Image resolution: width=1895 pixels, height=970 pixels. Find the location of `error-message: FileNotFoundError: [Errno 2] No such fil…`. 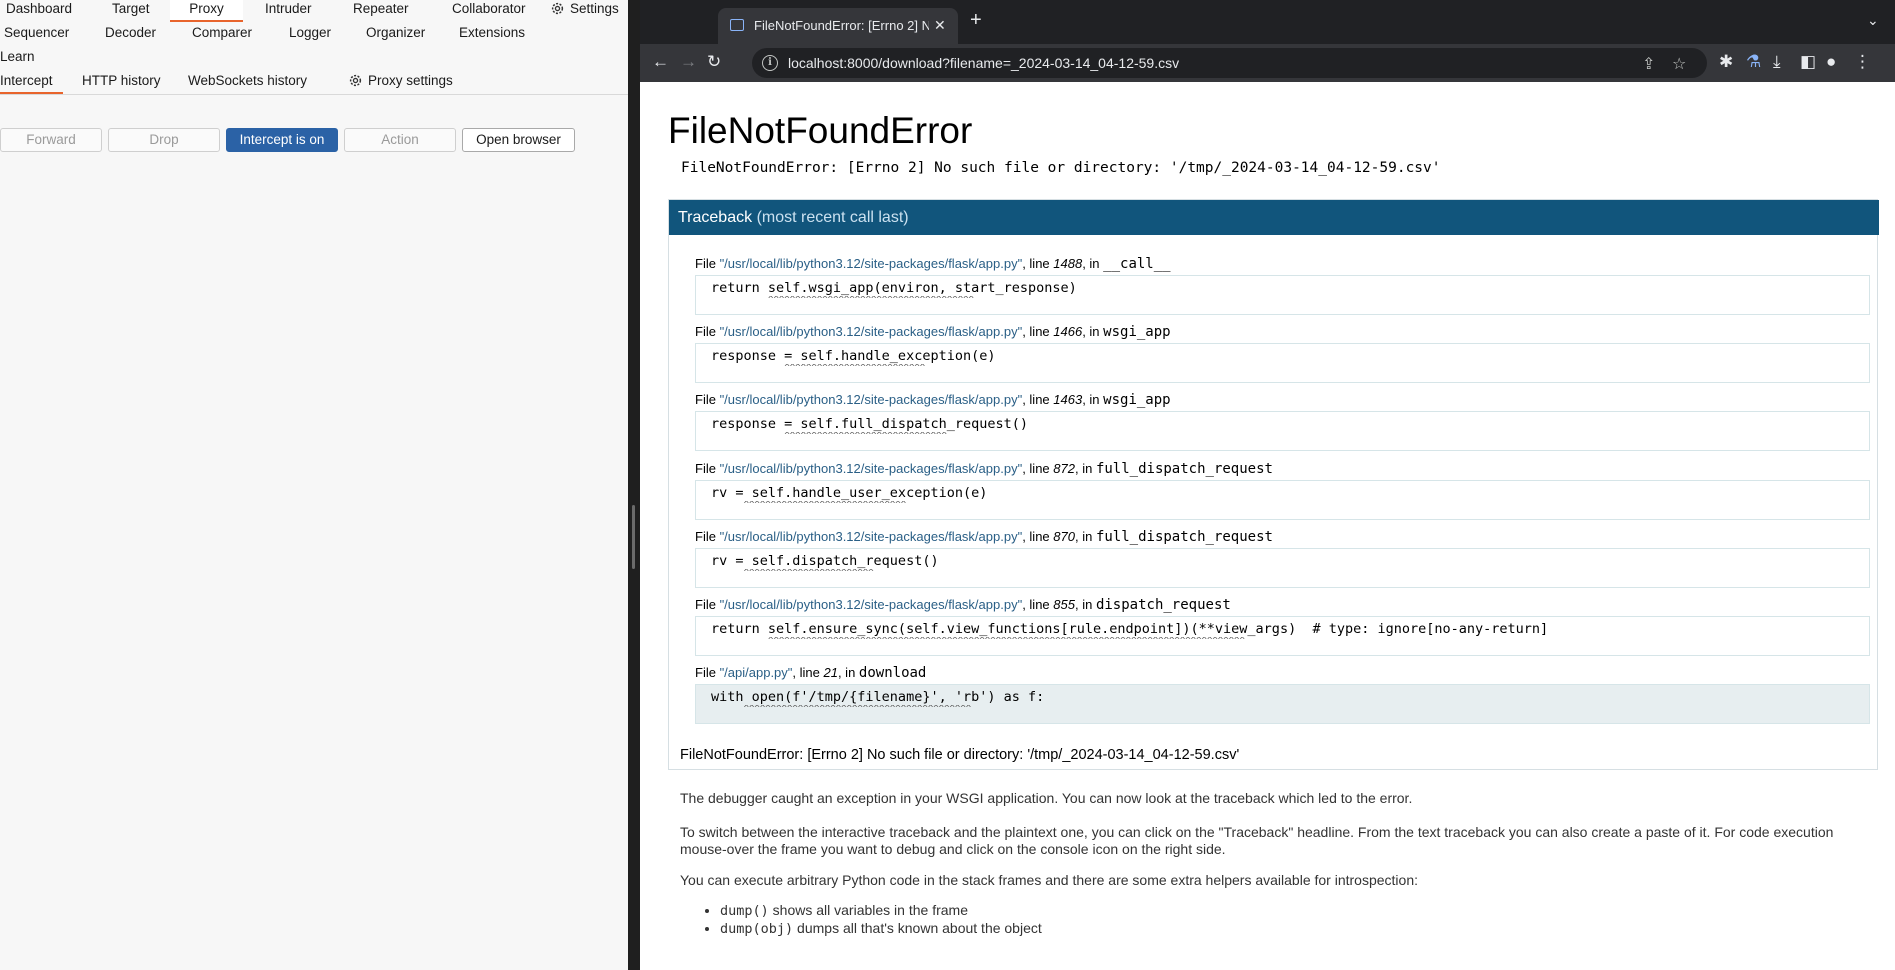

error-message: FileNotFoundError: [Errno 2] No such fil… is located at coordinates (1061, 168).